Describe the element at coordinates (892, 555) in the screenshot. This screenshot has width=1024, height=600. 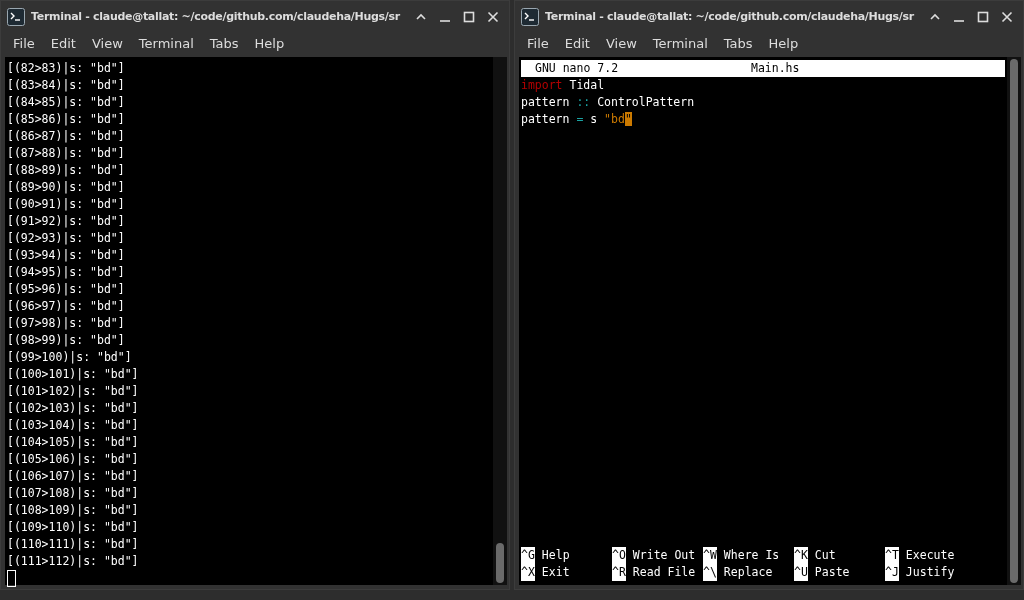
I see `shortcut-key: ^T` at that location.